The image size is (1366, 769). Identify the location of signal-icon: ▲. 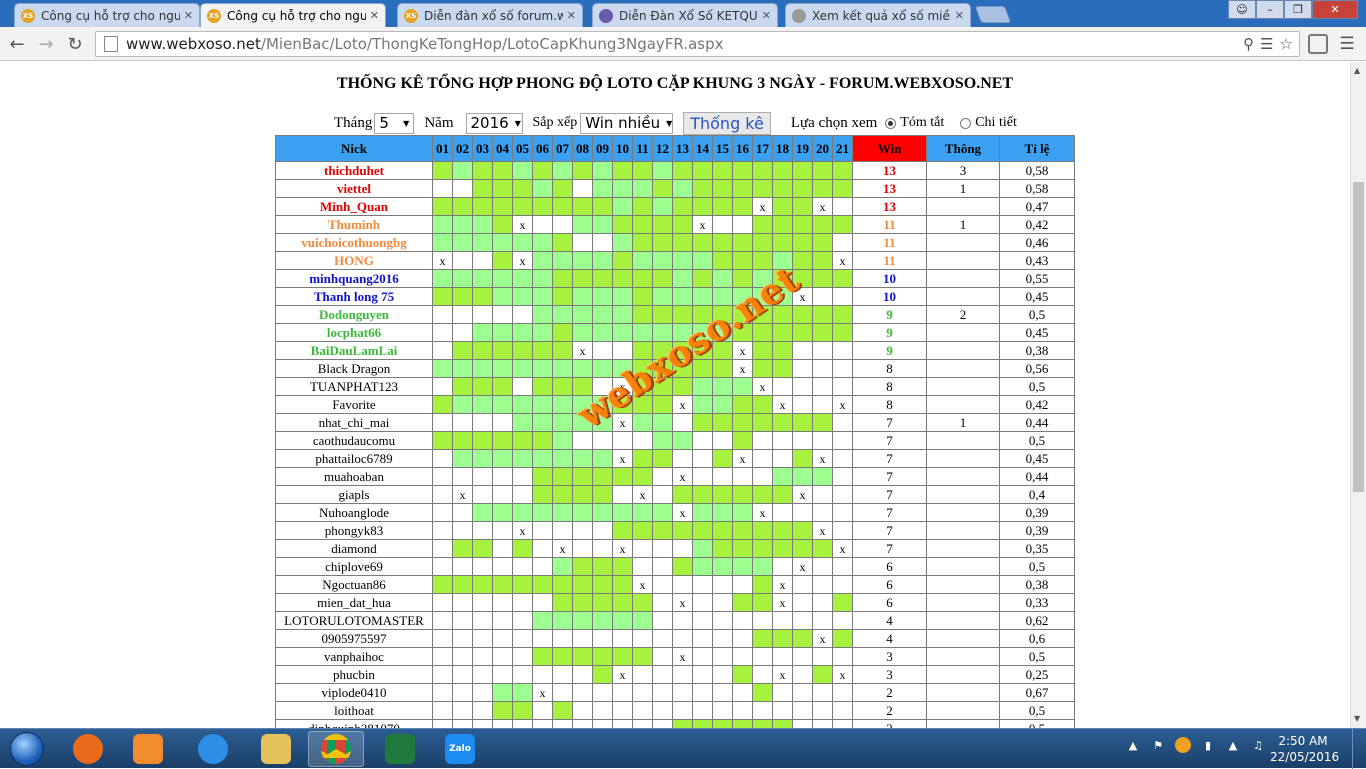
(1233, 745).